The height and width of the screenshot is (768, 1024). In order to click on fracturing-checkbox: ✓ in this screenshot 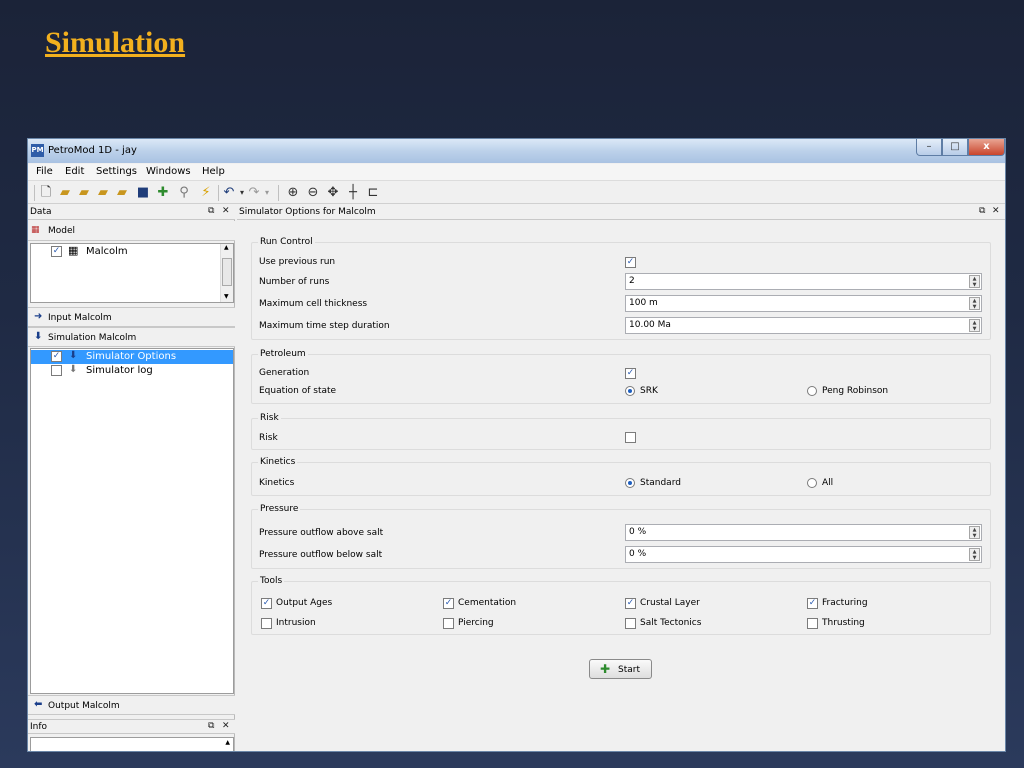, I will do `click(812, 603)`.